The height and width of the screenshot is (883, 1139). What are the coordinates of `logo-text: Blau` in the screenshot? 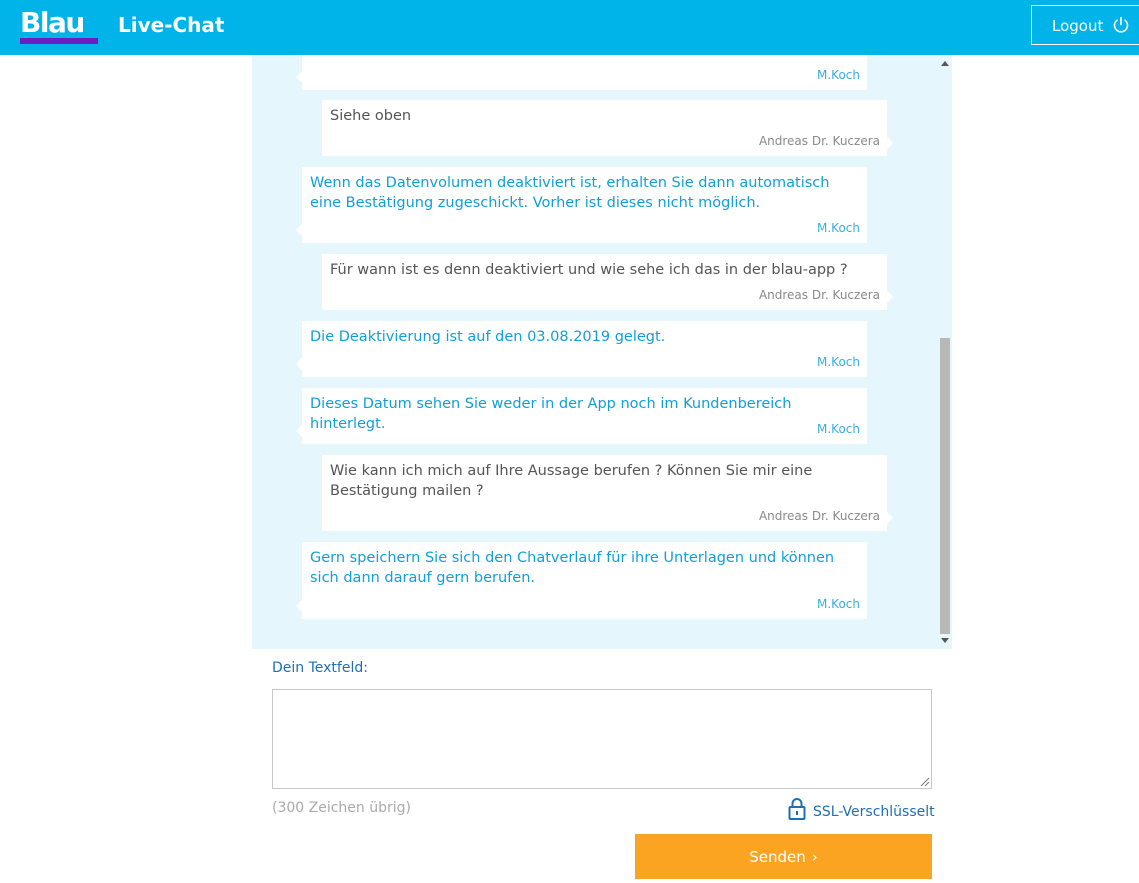 It's located at (52, 22).